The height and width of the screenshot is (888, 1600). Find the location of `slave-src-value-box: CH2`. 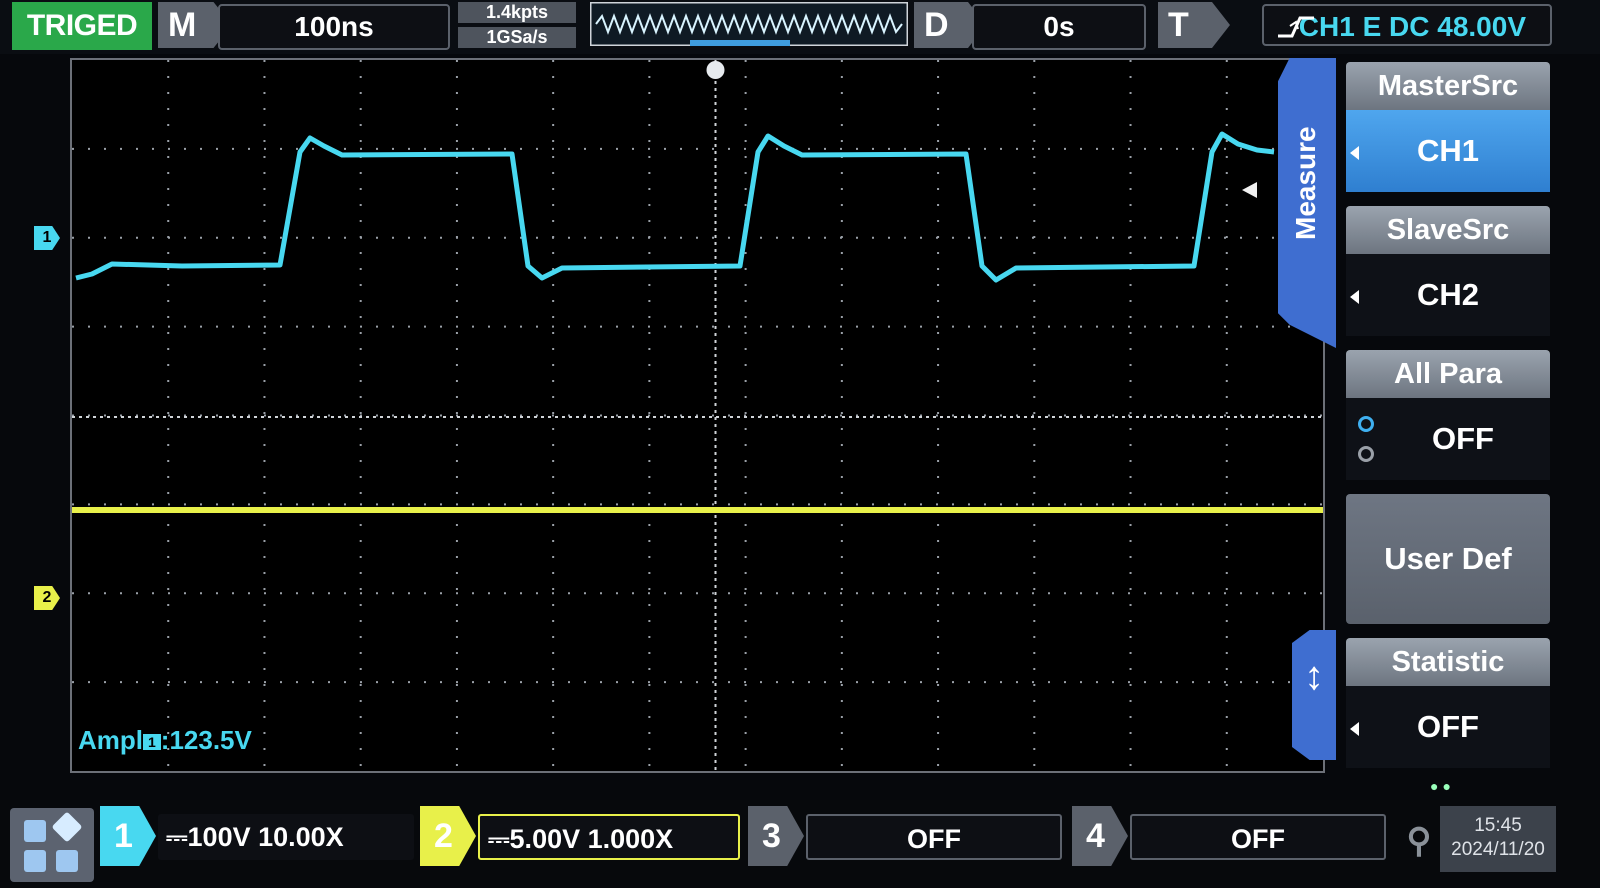

slave-src-value-box: CH2 is located at coordinates (1448, 295).